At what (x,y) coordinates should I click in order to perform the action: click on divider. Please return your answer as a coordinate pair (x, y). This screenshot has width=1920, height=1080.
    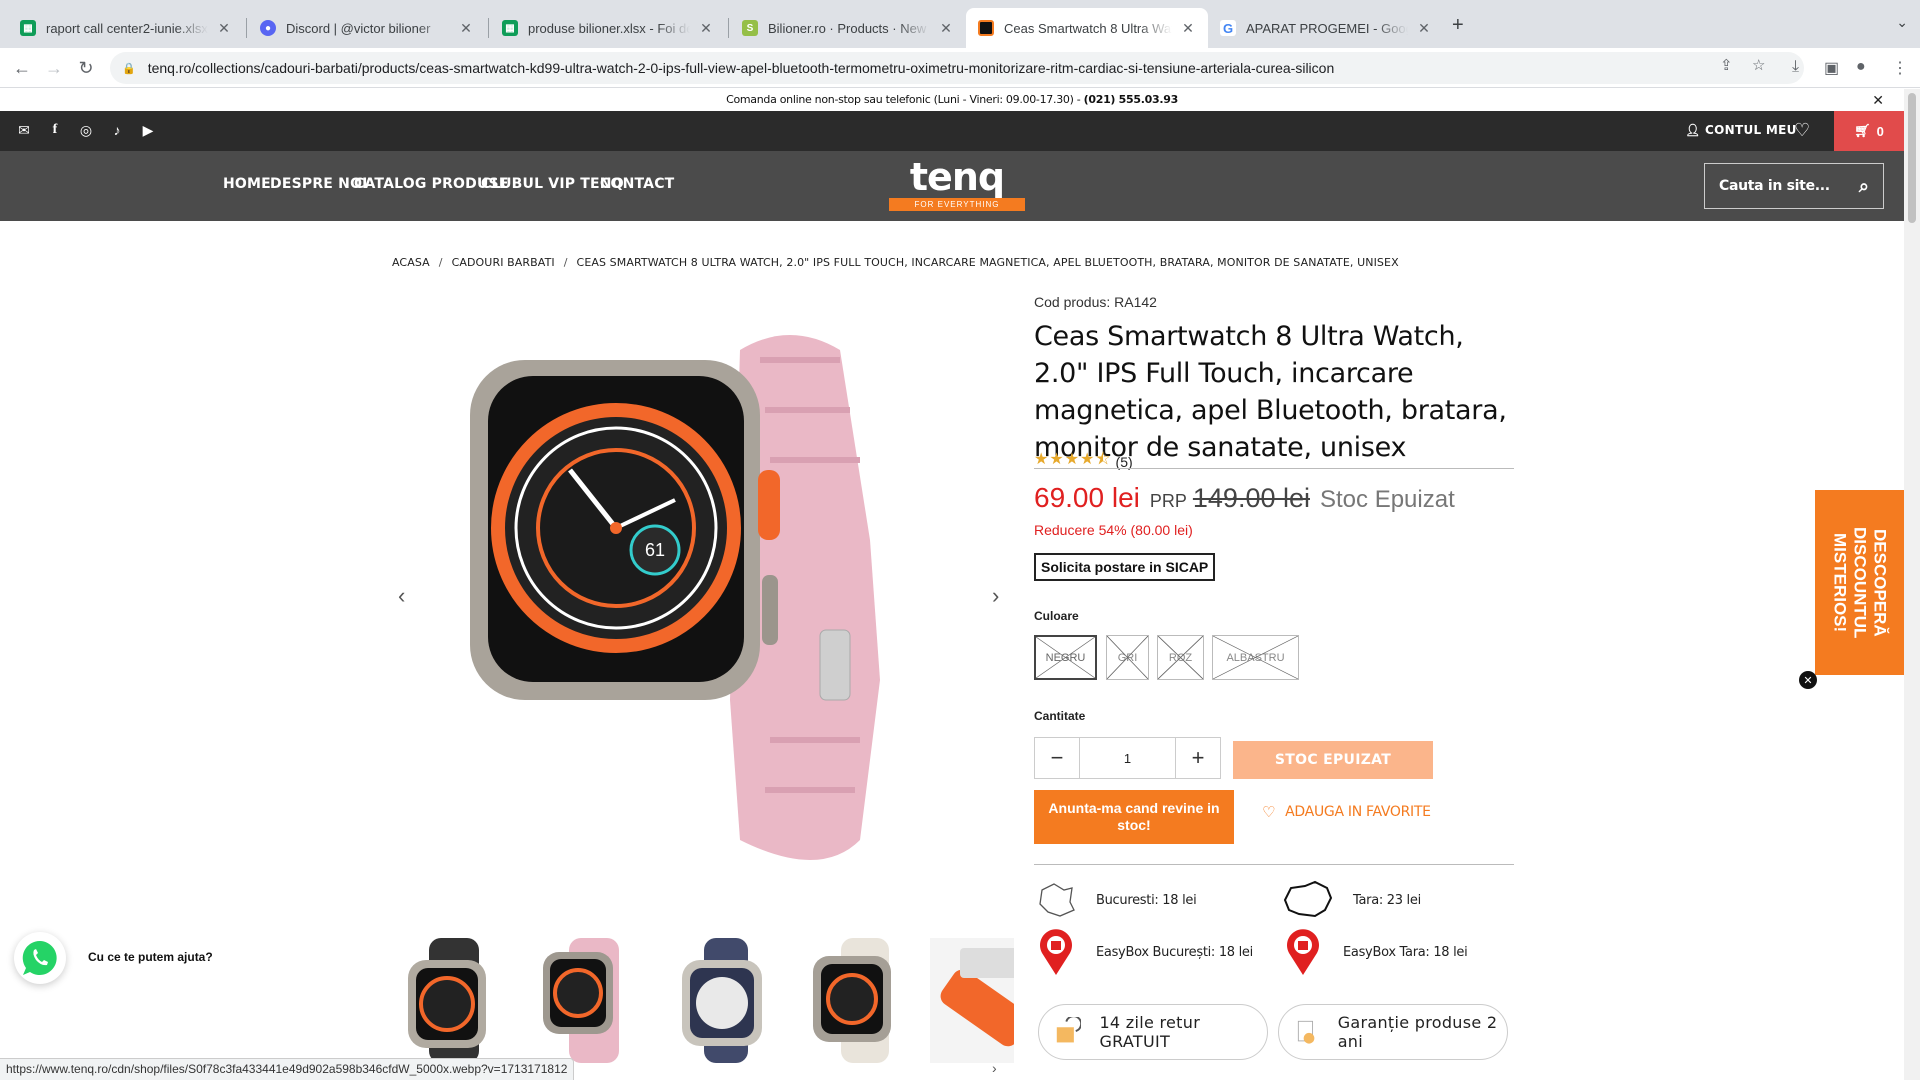
    Looking at the image, I should click on (1274, 468).